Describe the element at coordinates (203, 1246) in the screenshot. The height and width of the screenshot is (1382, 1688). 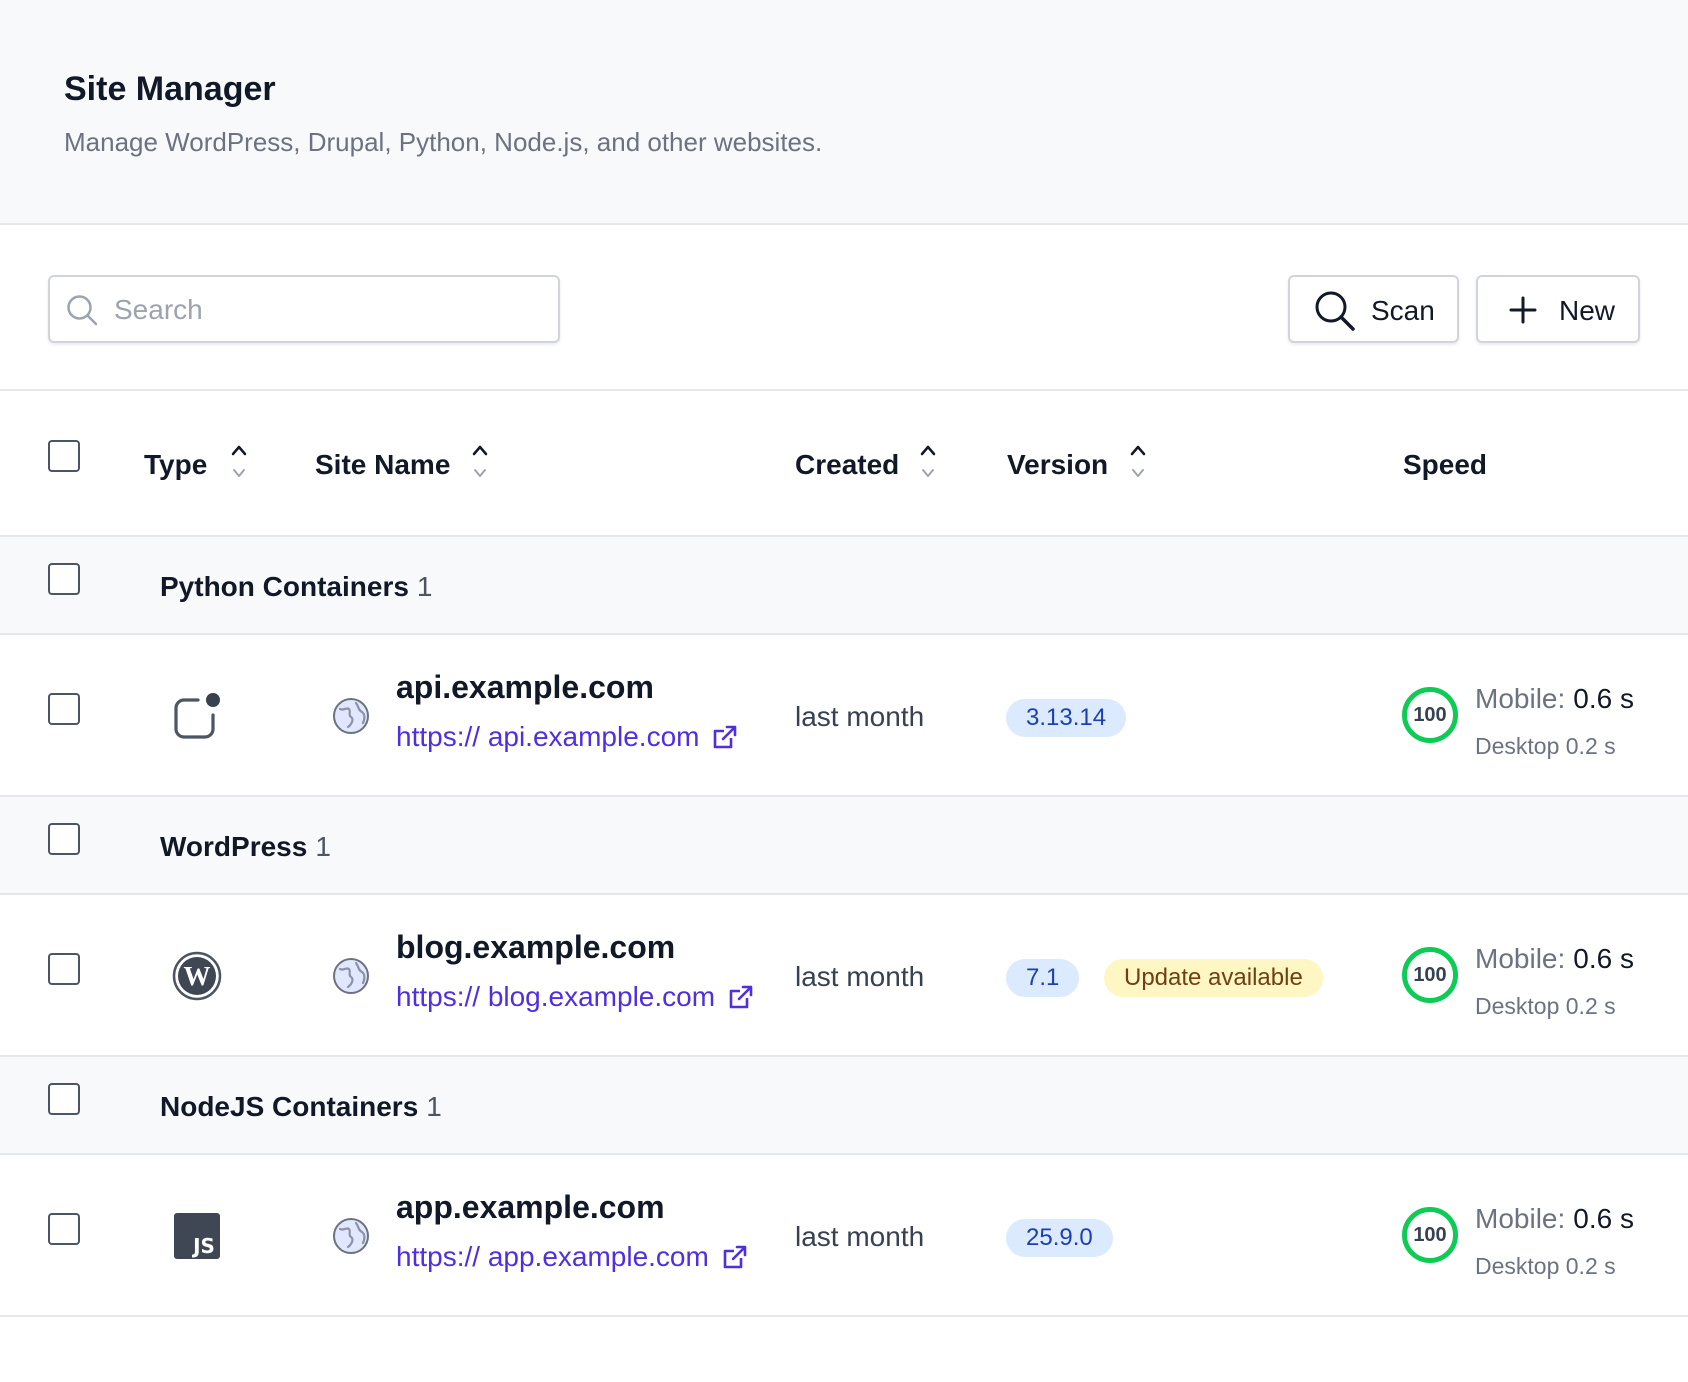
I see `svg-text: JS` at that location.